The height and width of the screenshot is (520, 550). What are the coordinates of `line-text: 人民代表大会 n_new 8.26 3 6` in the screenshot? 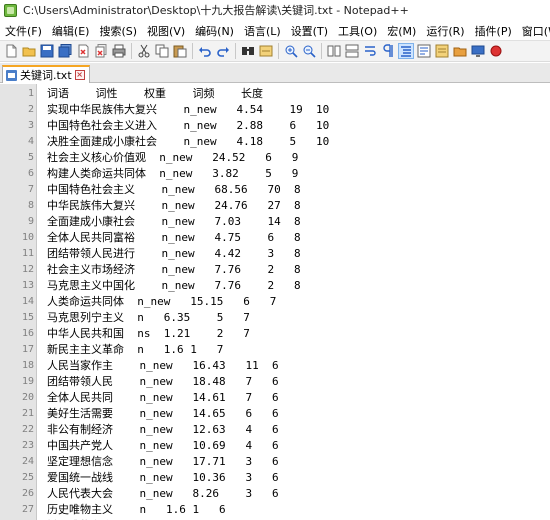 It's located at (163, 494).